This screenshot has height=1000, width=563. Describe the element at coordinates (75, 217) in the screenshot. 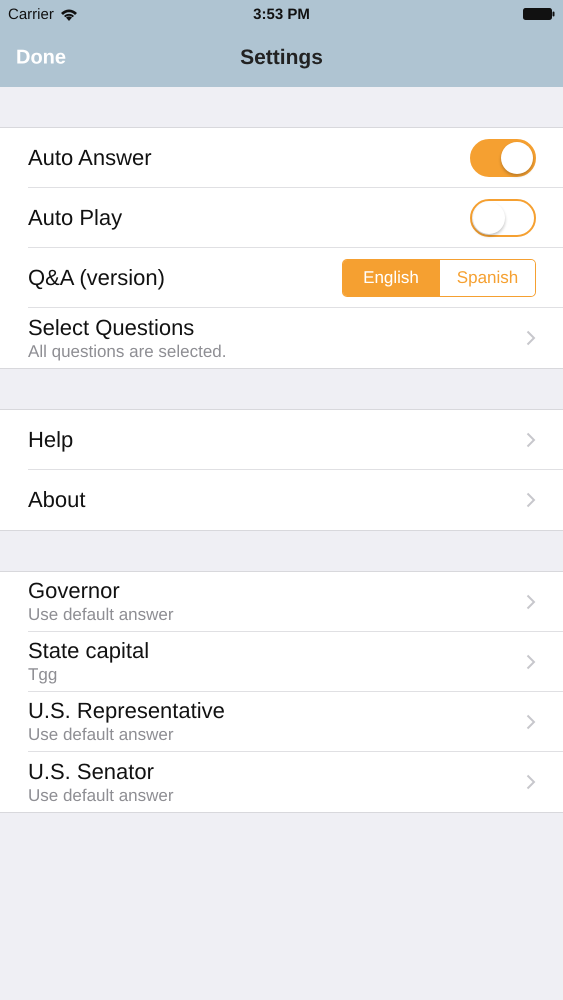

I see `row-label: Auto Play` at that location.